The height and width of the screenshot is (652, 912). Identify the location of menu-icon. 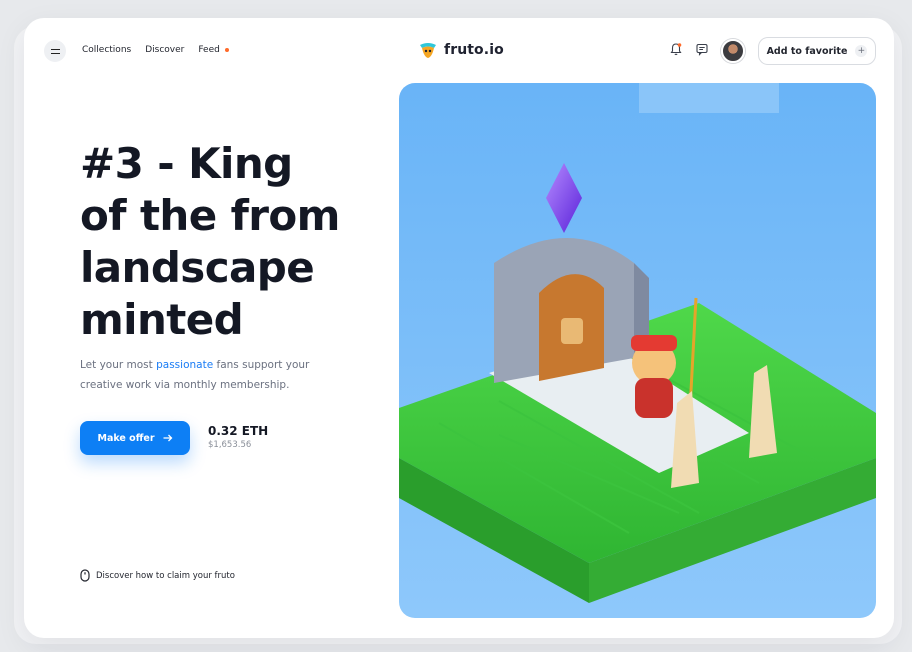
(55, 51).